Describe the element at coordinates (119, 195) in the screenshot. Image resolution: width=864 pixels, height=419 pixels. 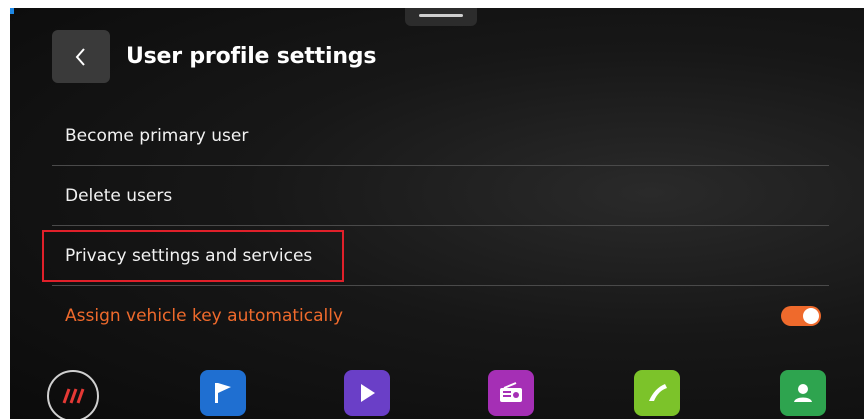
I see `menu-item-label: Delete users` at that location.